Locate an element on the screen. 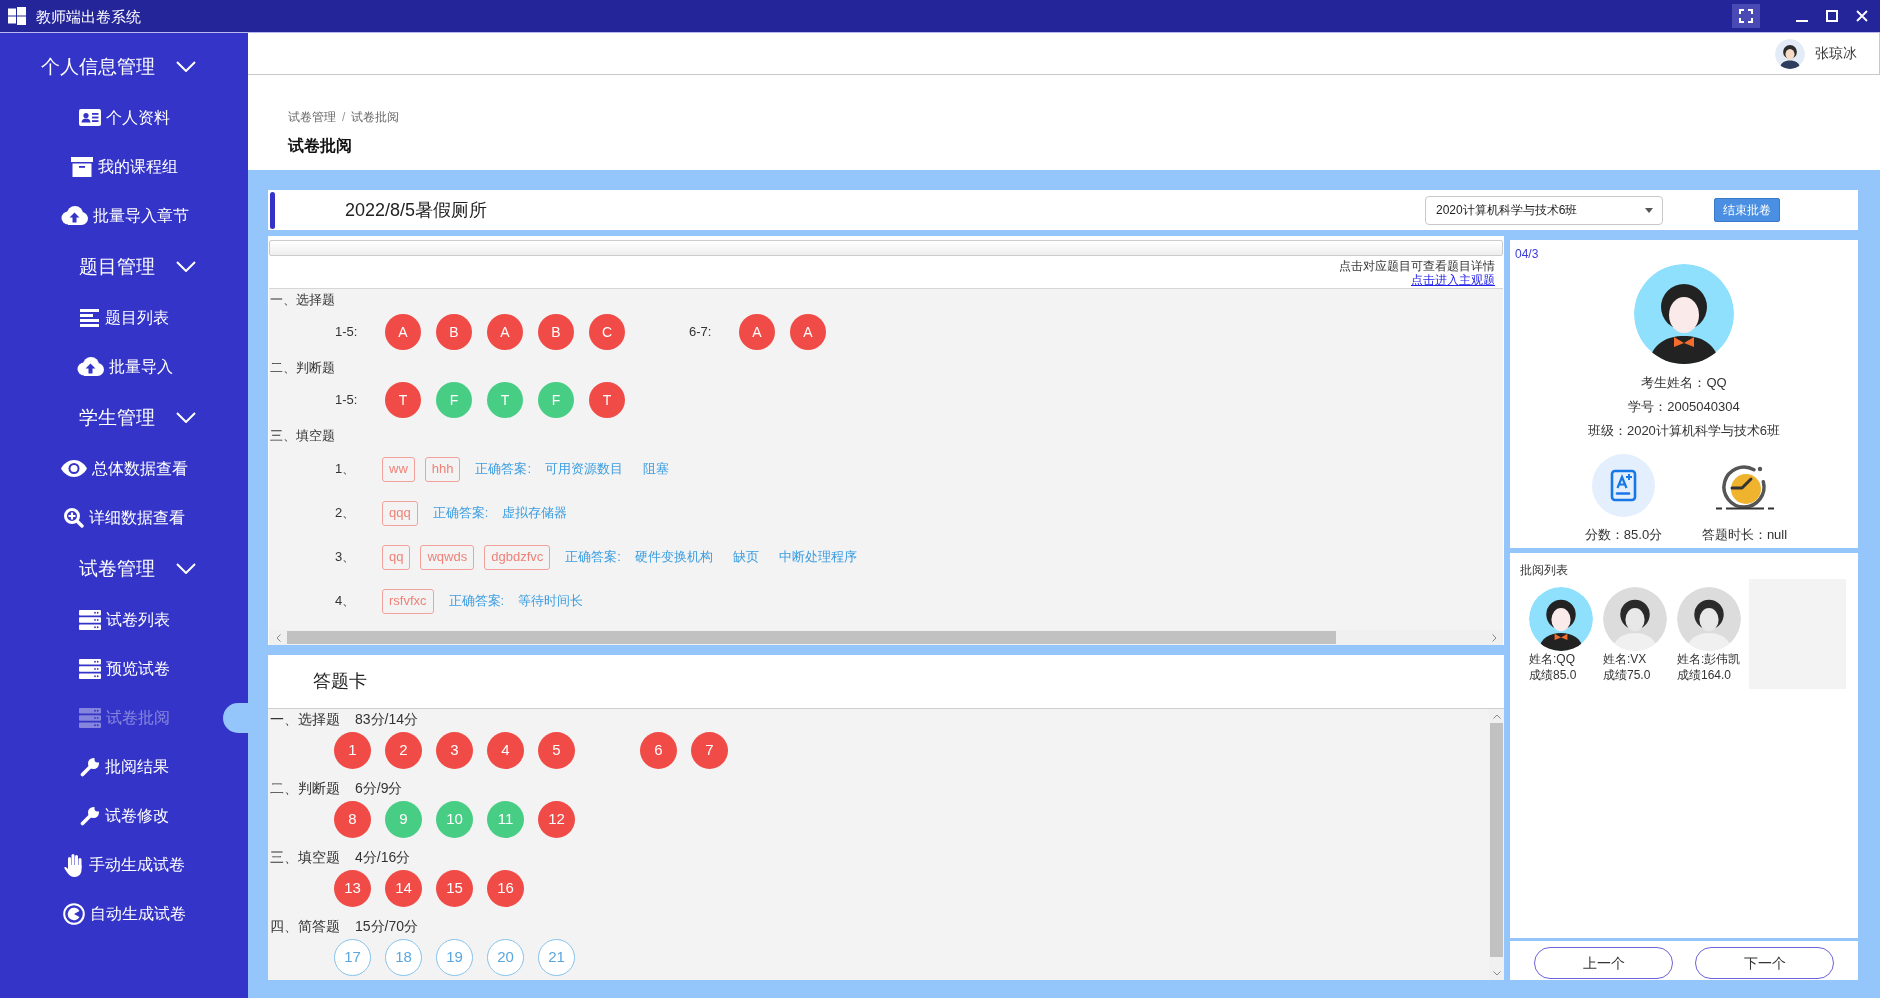 The width and height of the screenshot is (1880, 998). correct-answer: 等待时间长 is located at coordinates (551, 601).